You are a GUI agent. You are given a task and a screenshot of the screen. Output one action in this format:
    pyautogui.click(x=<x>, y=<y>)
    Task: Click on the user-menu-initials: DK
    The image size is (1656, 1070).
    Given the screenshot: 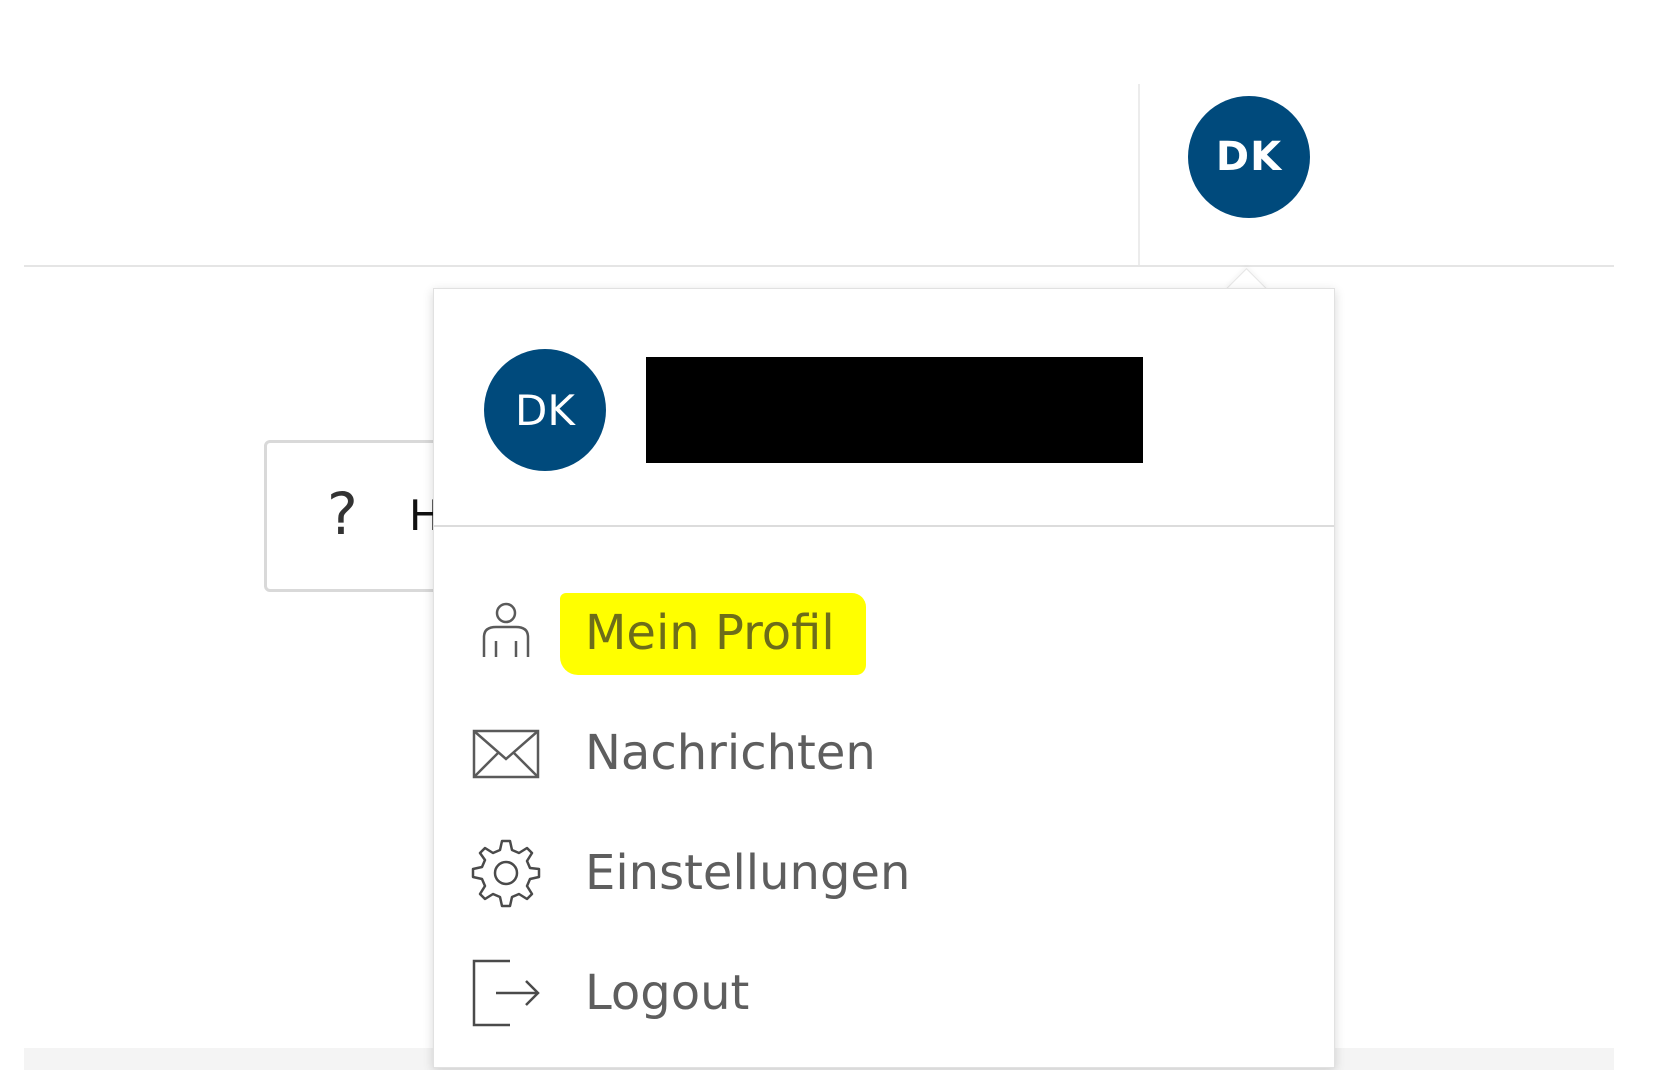 What is the action you would take?
    pyautogui.click(x=545, y=410)
    